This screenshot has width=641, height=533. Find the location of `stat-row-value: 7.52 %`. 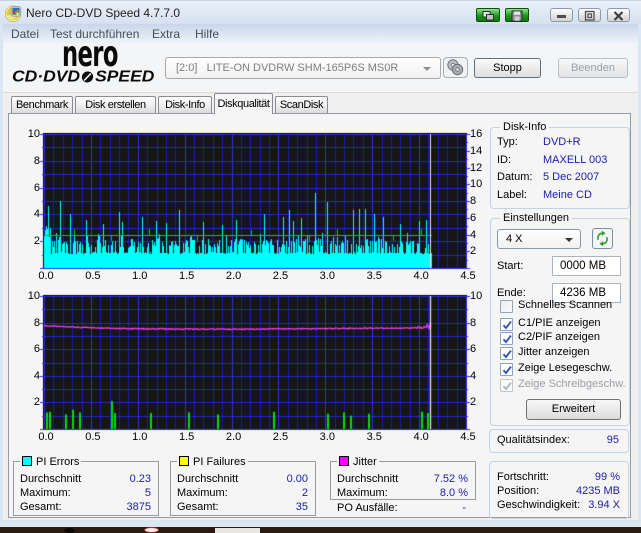

stat-row-value: 7.52 % is located at coordinates (450, 479).